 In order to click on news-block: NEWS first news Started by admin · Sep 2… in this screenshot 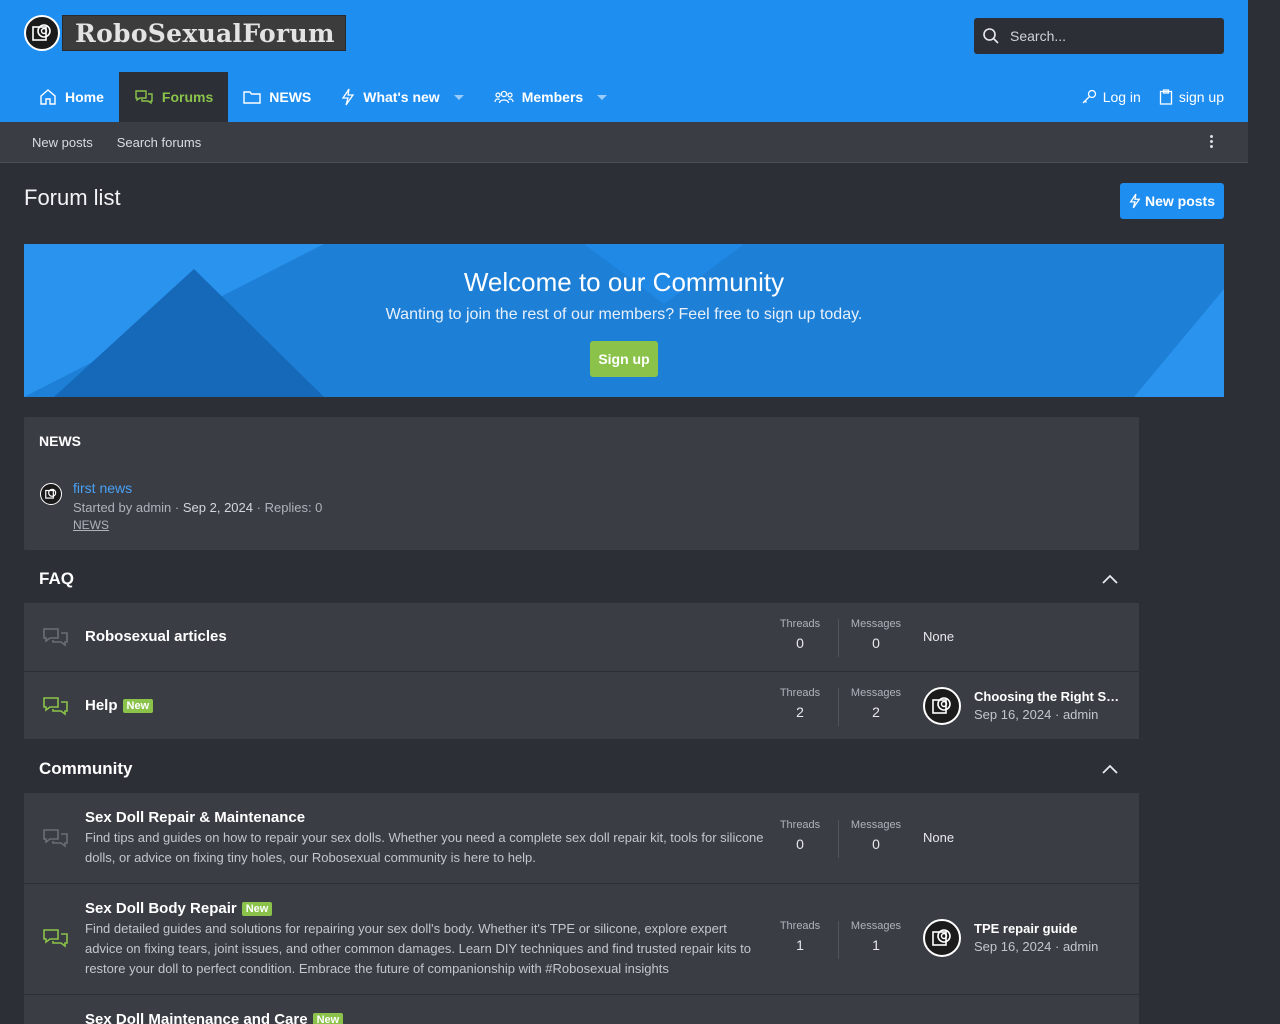, I will do `click(581, 483)`.